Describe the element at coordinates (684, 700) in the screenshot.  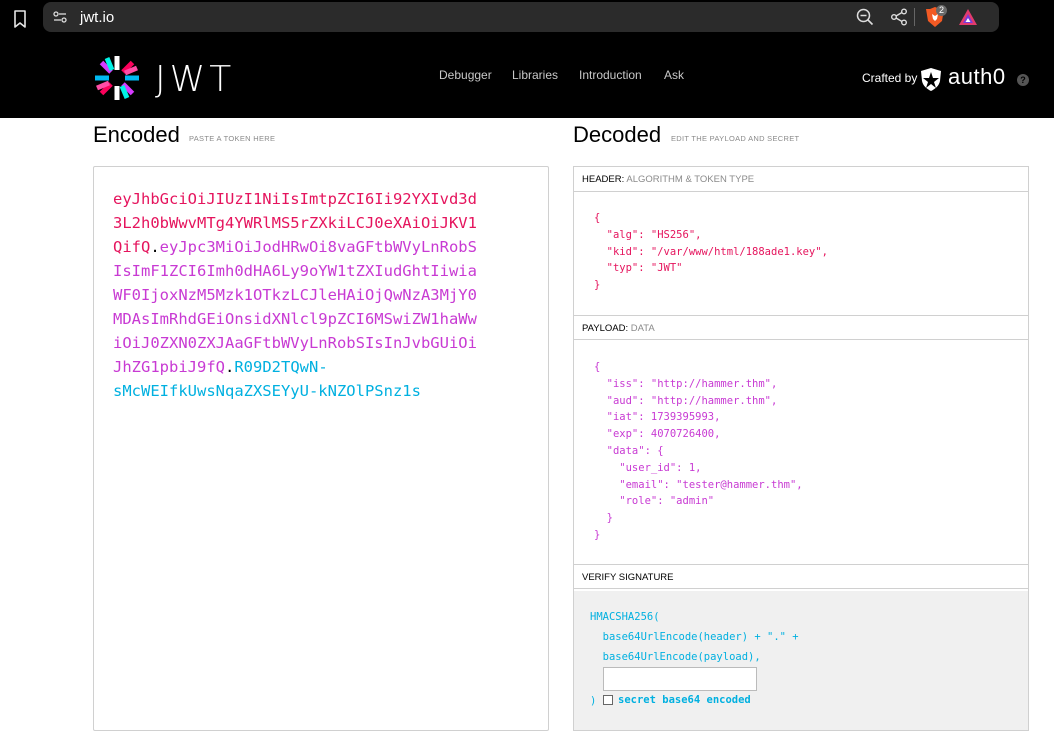
I see `base64-encoded-label: secret base64 encoded` at that location.